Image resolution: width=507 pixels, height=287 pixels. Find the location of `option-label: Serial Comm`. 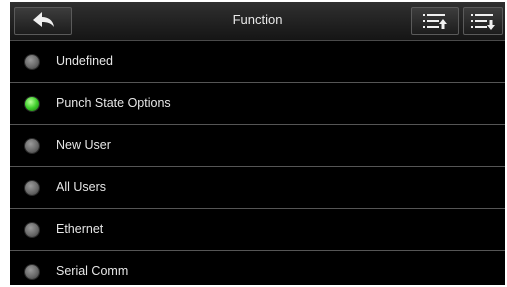

option-label: Serial Comm is located at coordinates (92, 271).